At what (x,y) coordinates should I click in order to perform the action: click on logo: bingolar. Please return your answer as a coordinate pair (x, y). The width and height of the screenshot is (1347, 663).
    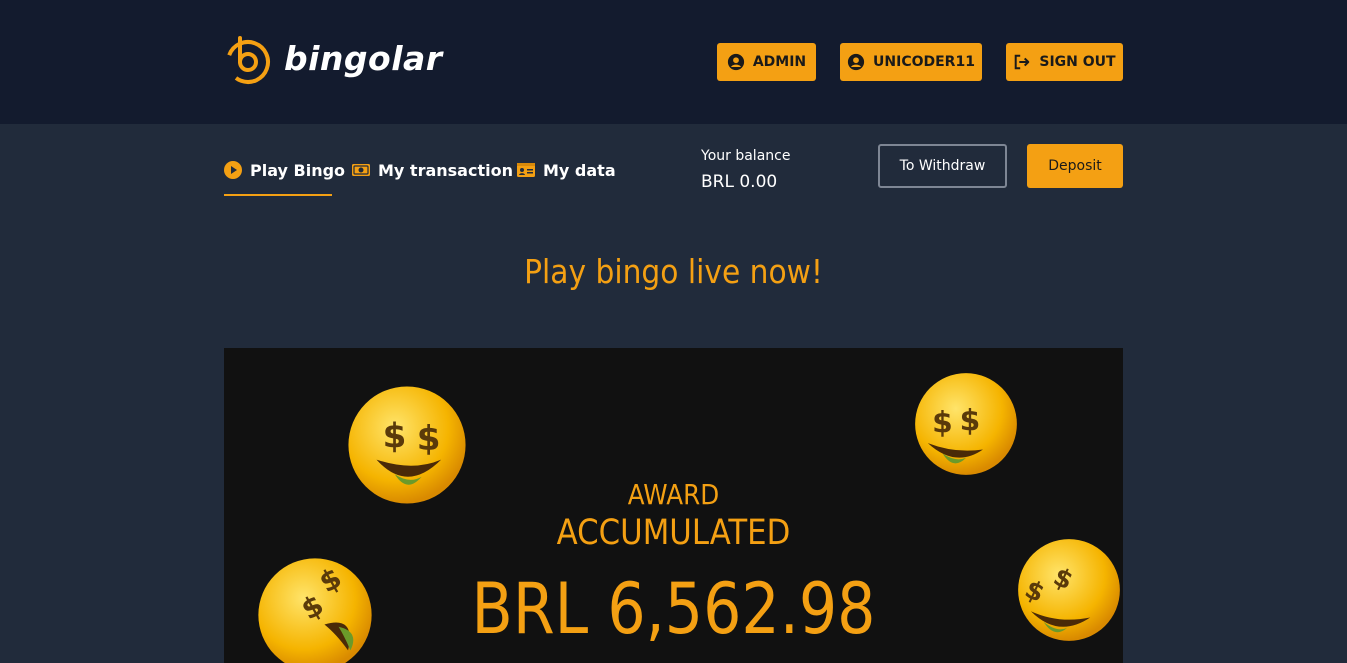
    Looking at the image, I should click on (332, 58).